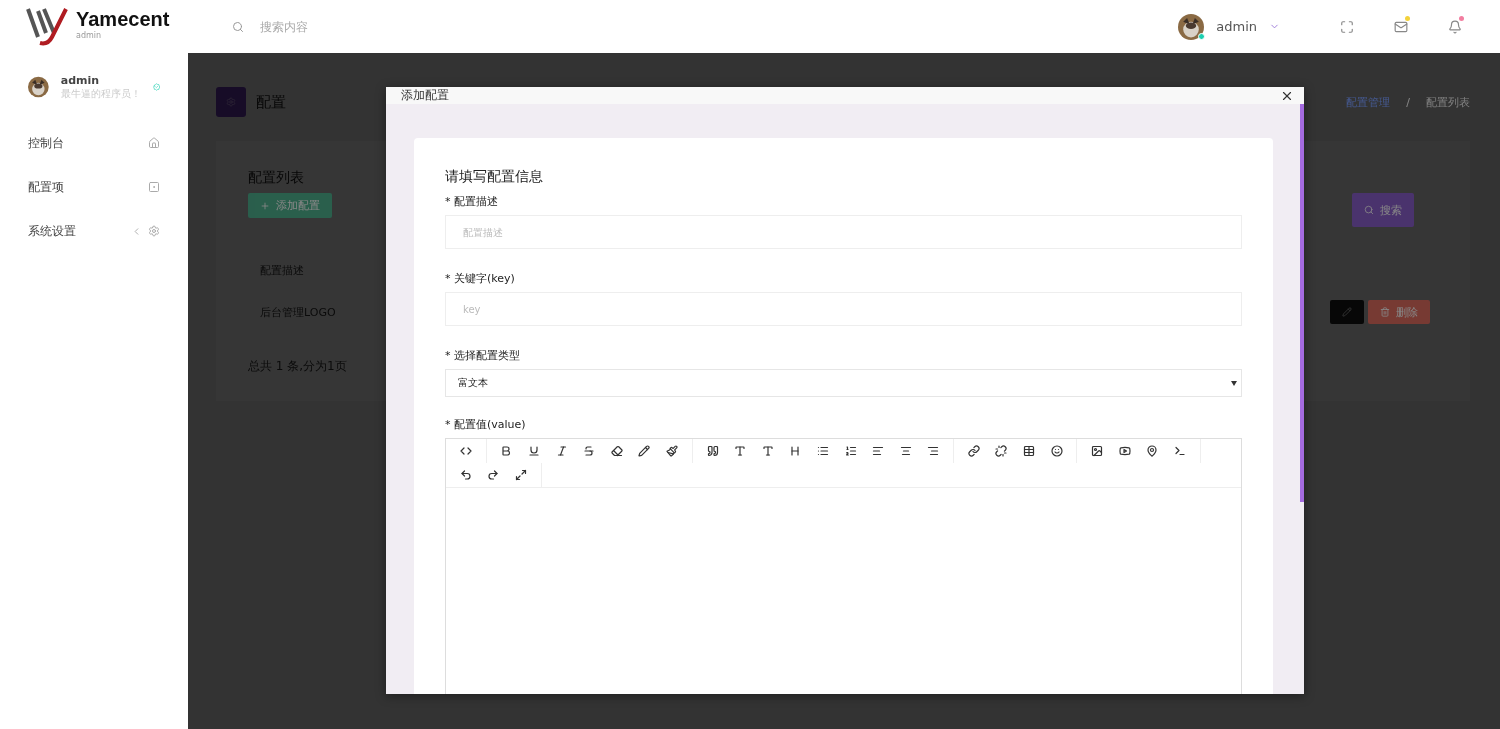 Image resolution: width=1500 pixels, height=729 pixels. What do you see at coordinates (1191, 26) in the screenshot?
I see `avatar` at bounding box center [1191, 26].